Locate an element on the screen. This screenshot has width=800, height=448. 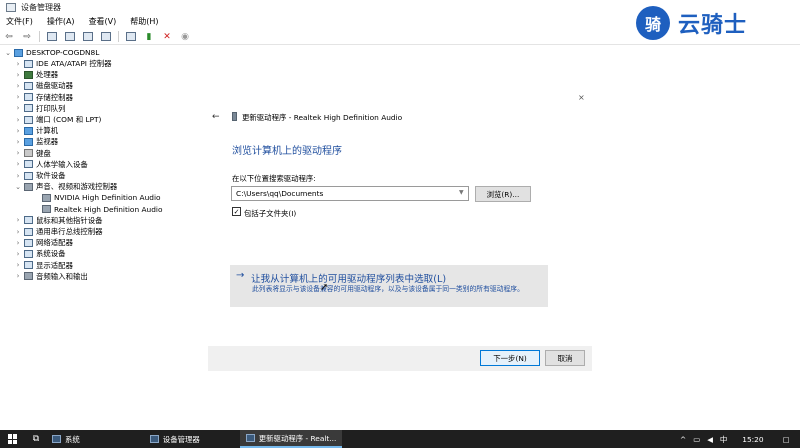
tree-item: › 通用串行总线控制器 is located at coordinates (58, 231).